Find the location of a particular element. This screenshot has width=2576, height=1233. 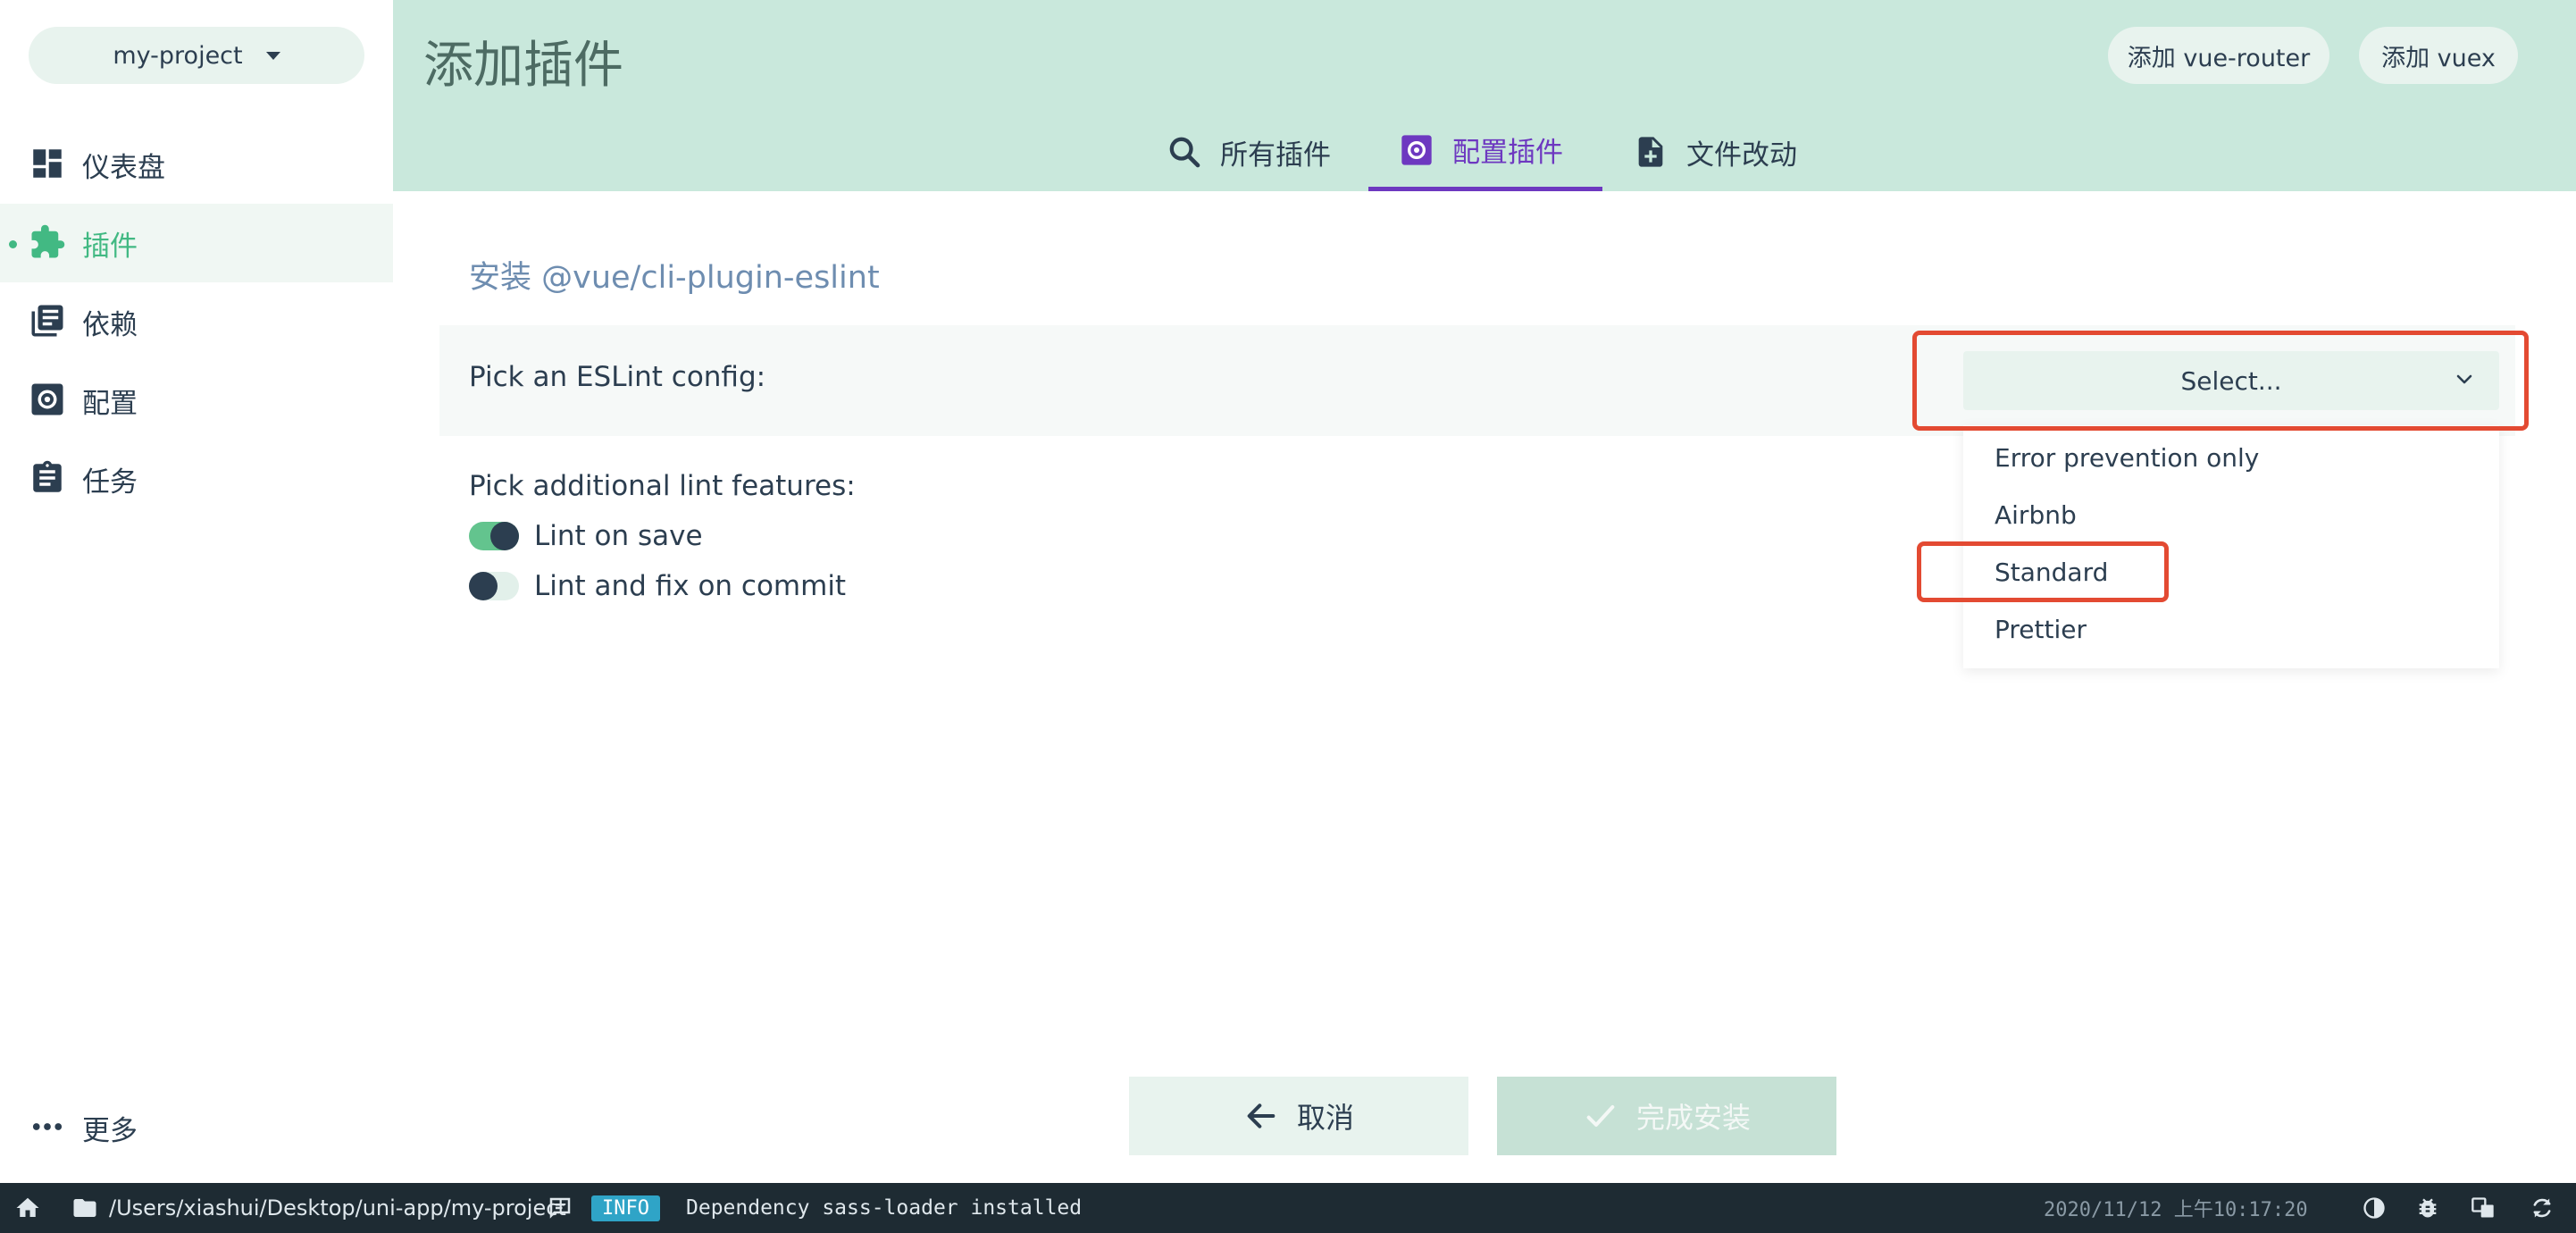

translate-button is located at coordinates (2484, 1208).